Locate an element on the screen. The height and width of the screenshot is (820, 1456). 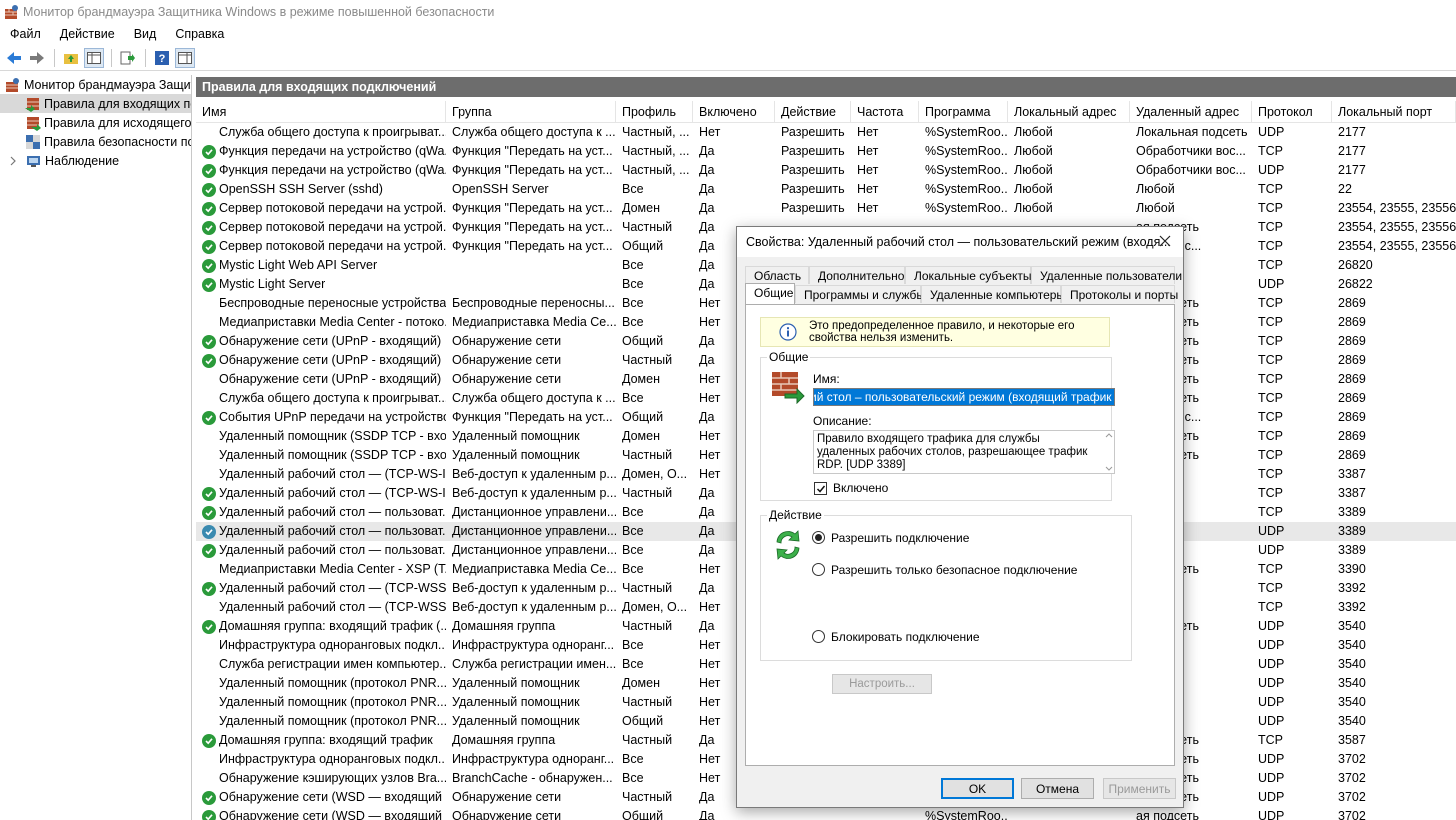
column-header: Протокол is located at coordinates (1292, 112).